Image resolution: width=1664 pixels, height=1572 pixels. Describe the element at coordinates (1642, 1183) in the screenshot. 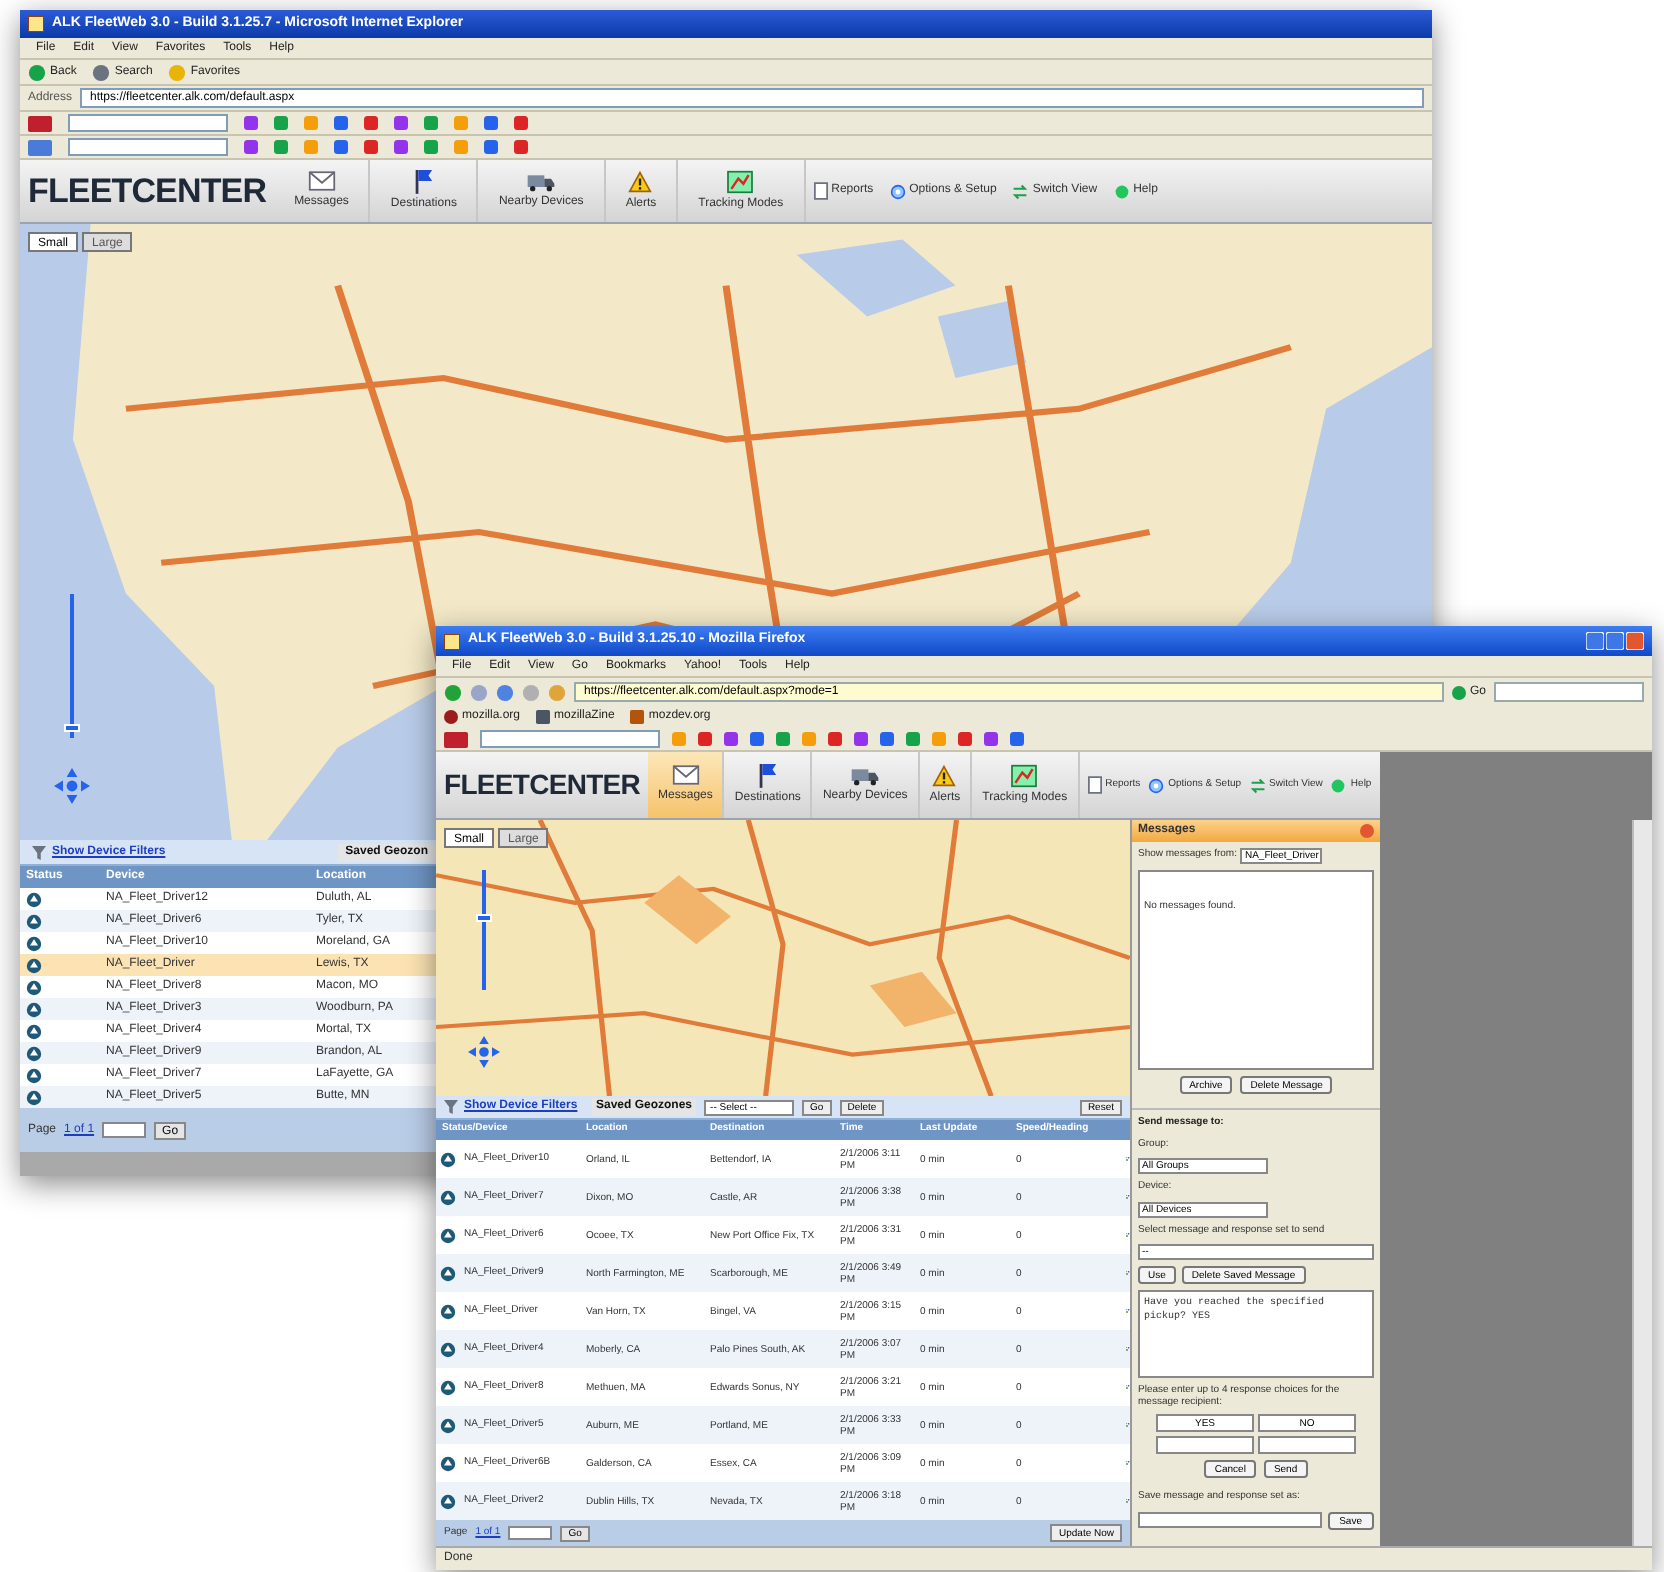

I see `scrollbar` at that location.